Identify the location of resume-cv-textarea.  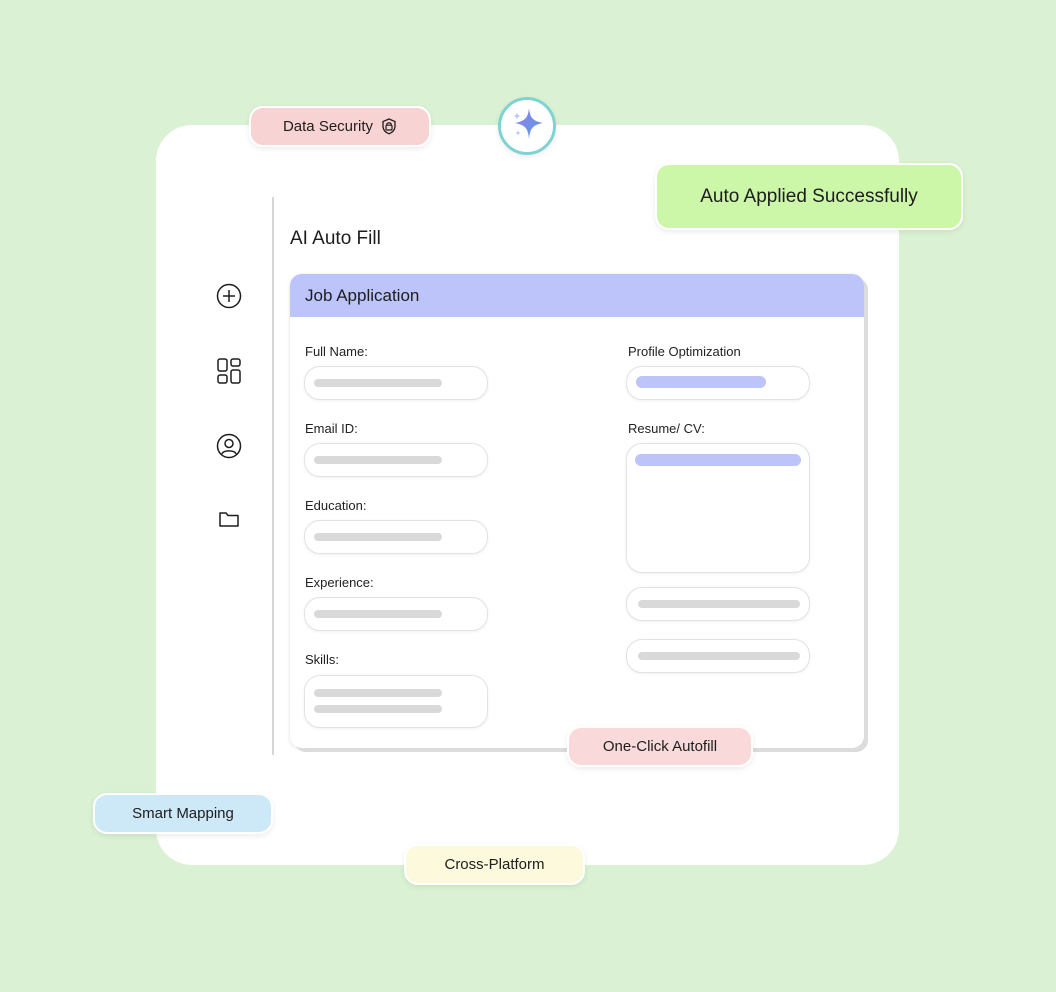
(718, 508).